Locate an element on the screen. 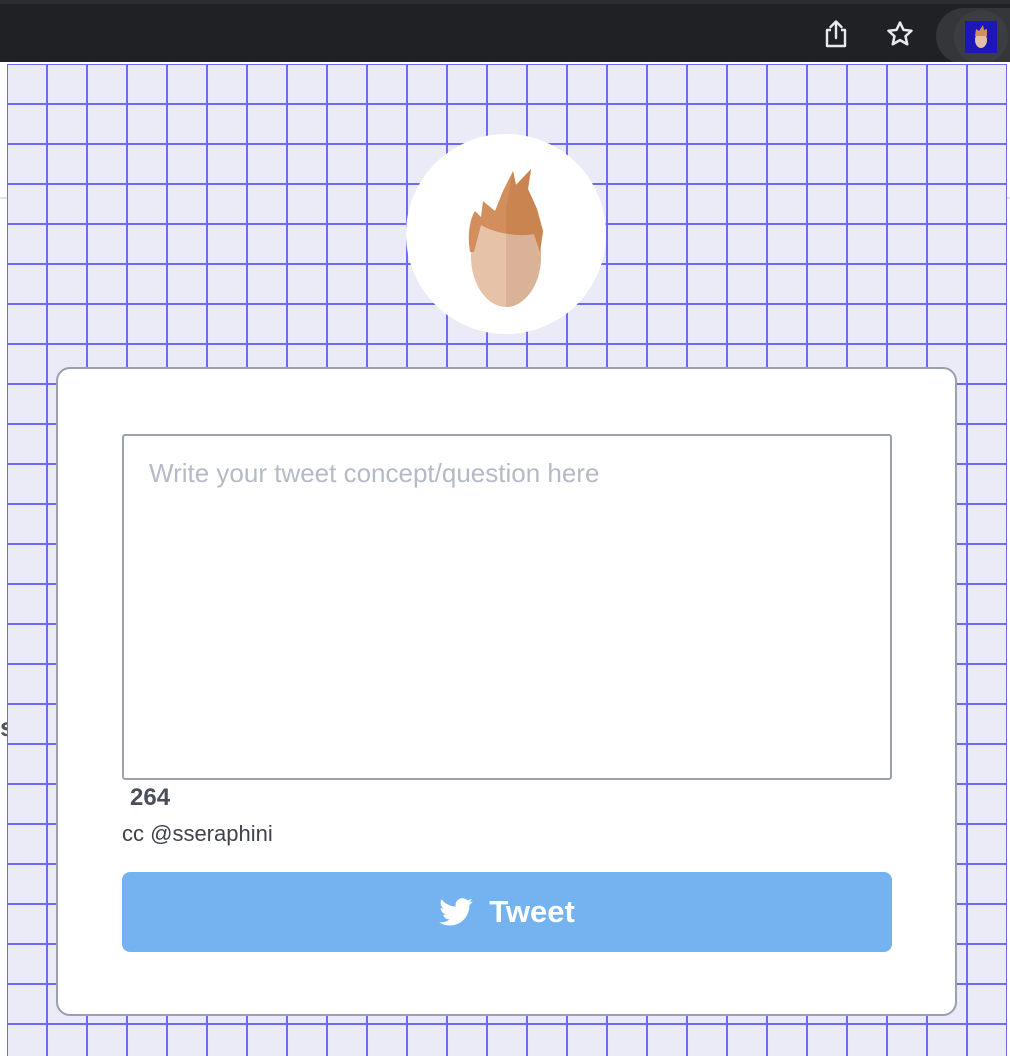 This screenshot has width=1010, height=1056. tweet-button: Tweet is located at coordinates (507, 912).